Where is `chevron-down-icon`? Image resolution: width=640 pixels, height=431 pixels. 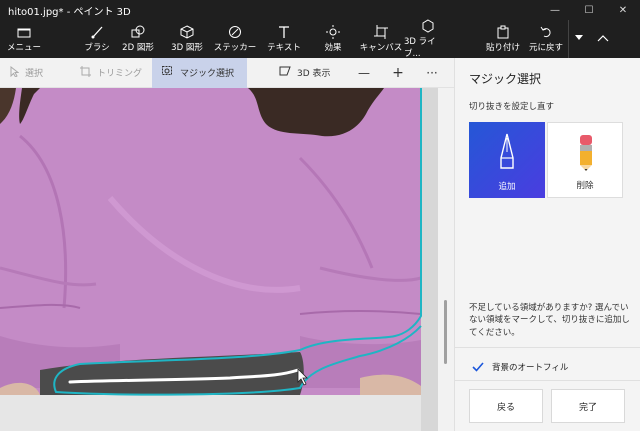 chevron-down-icon is located at coordinates (579, 38).